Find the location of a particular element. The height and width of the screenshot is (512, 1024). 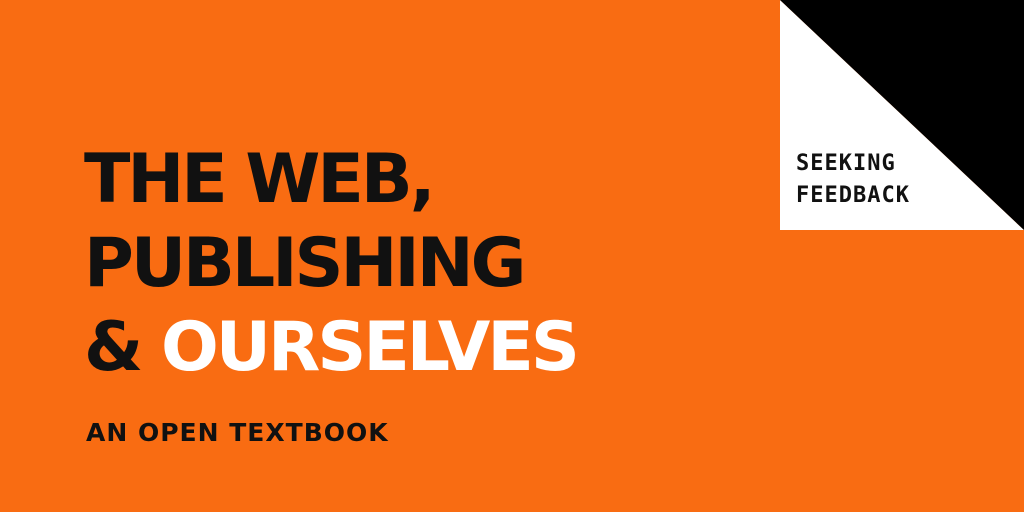

title-line-web: THE WEB, is located at coordinates (260, 179).